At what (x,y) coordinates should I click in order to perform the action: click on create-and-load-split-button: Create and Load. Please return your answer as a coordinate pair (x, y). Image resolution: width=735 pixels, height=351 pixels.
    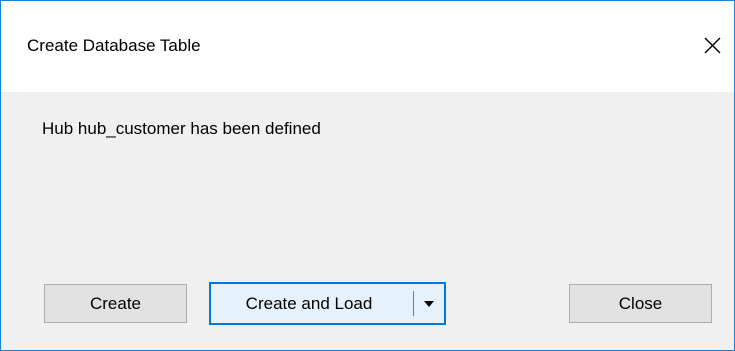
    Looking at the image, I should click on (327, 303).